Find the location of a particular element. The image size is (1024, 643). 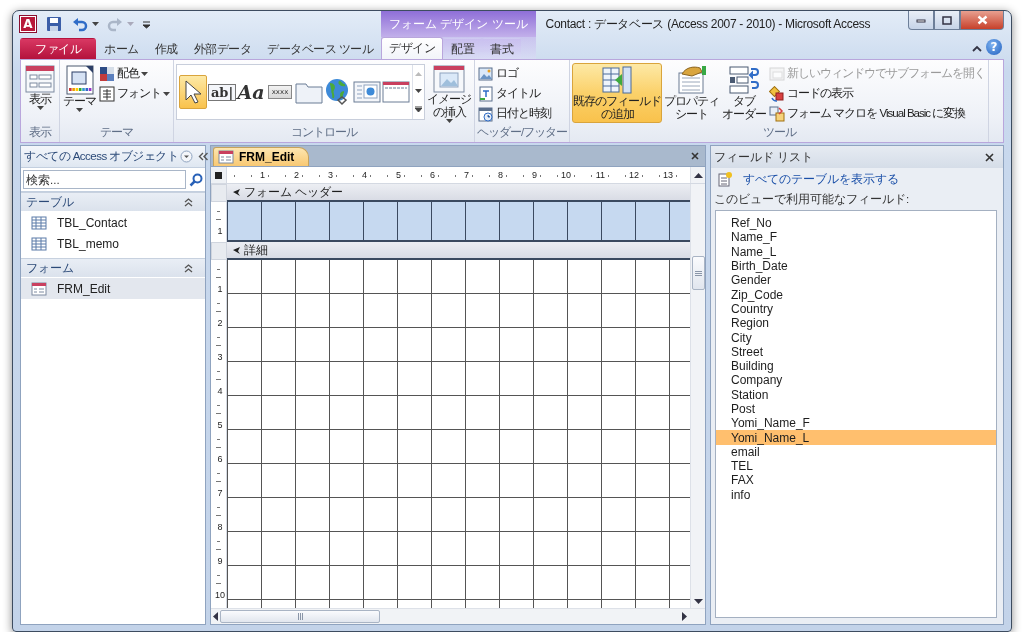

ribbon-button: イメージ の挿入 is located at coordinates (449, 94).